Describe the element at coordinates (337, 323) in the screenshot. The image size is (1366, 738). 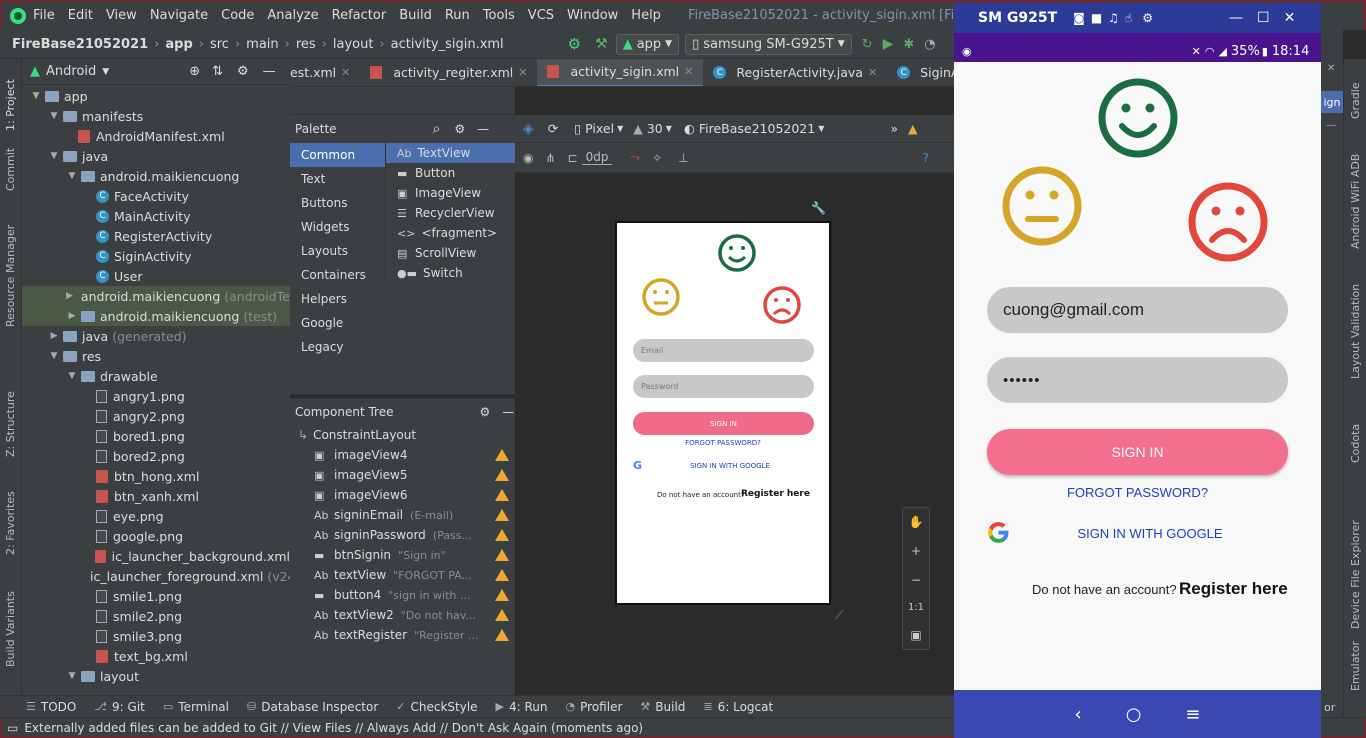
I see `palette-category: Google` at that location.